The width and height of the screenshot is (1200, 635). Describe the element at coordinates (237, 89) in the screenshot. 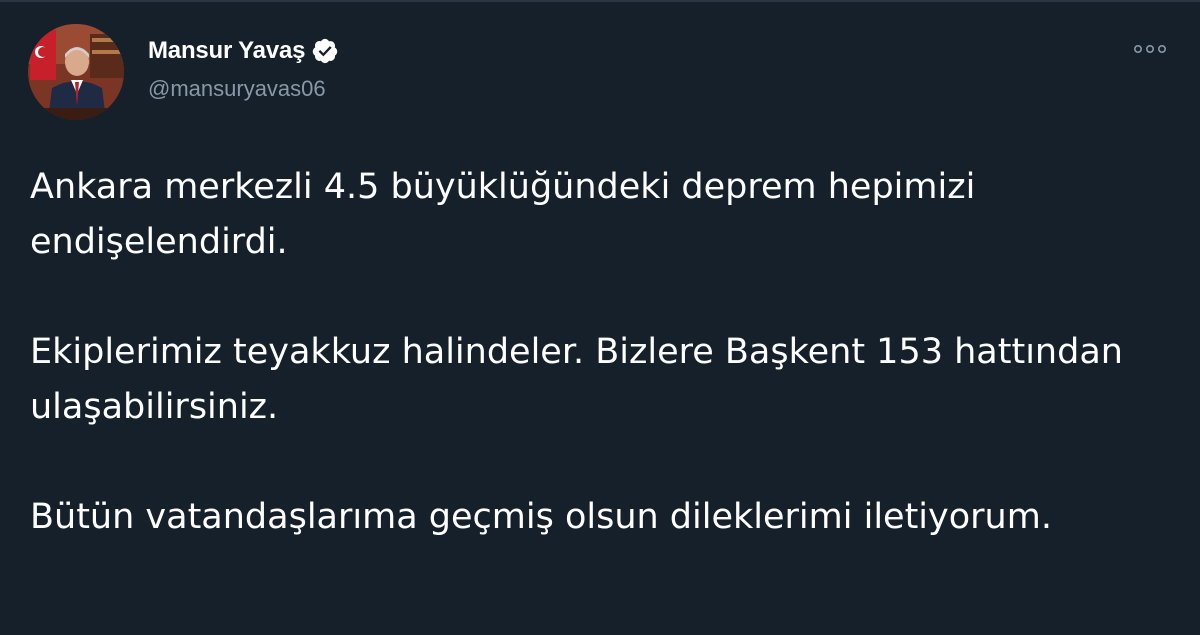

I see `author-handle: @mansuryavas06` at that location.